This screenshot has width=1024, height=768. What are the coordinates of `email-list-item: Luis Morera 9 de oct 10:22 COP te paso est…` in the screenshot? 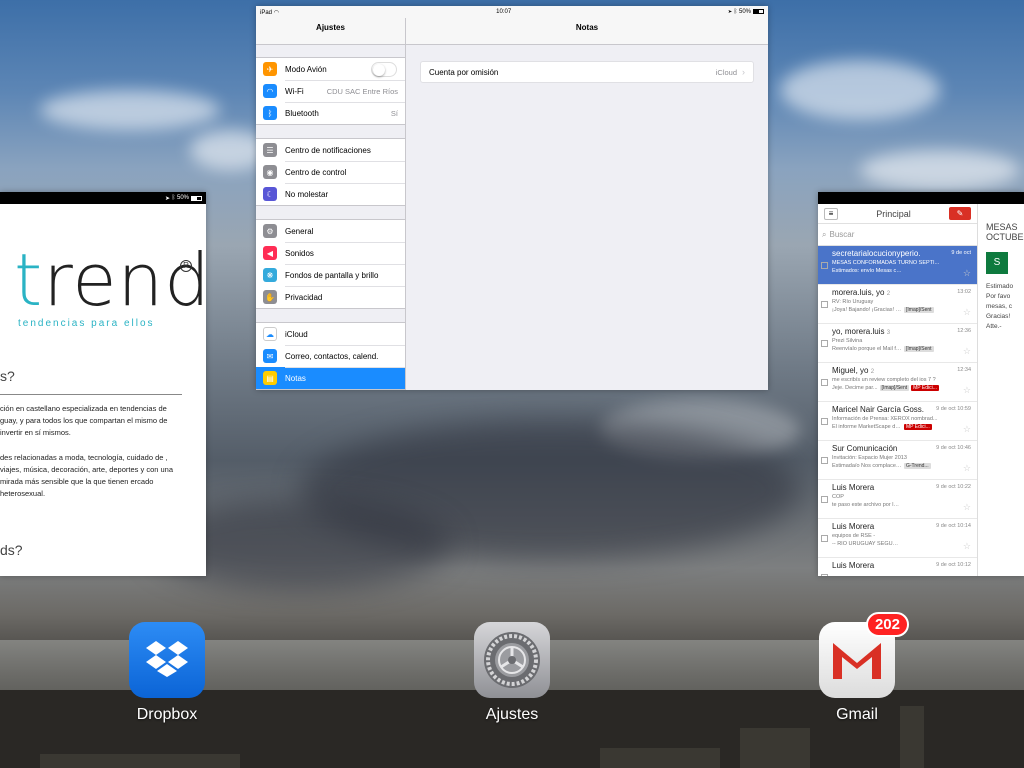 It's located at (897, 499).